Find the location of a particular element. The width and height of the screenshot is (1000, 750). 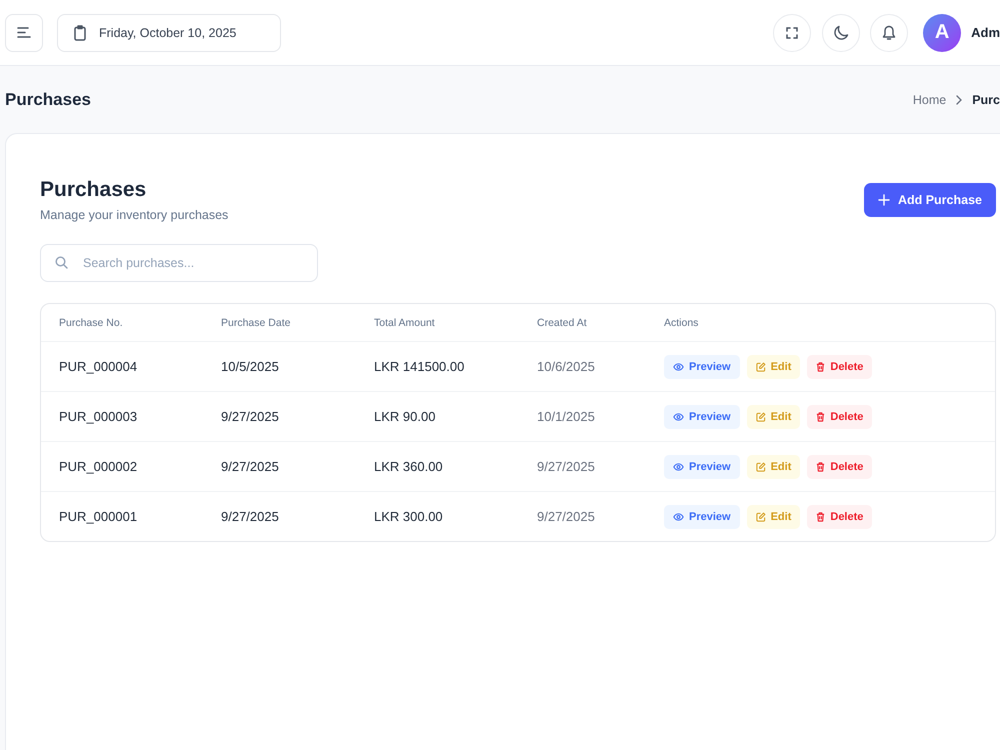

notifications-button is located at coordinates (889, 33).